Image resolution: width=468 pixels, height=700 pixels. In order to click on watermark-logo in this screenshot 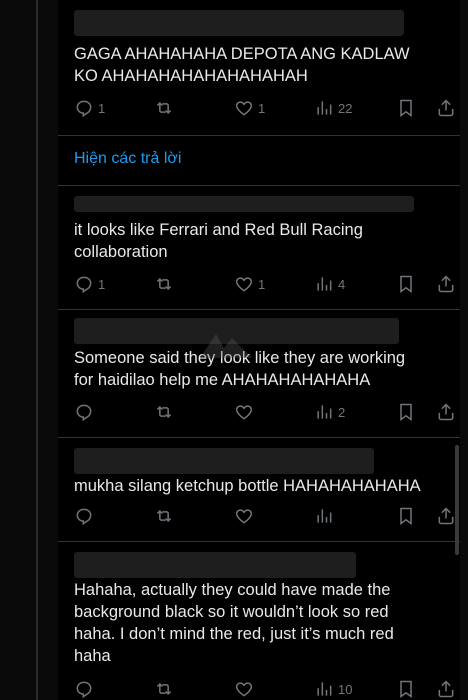, I will do `click(226, 346)`.